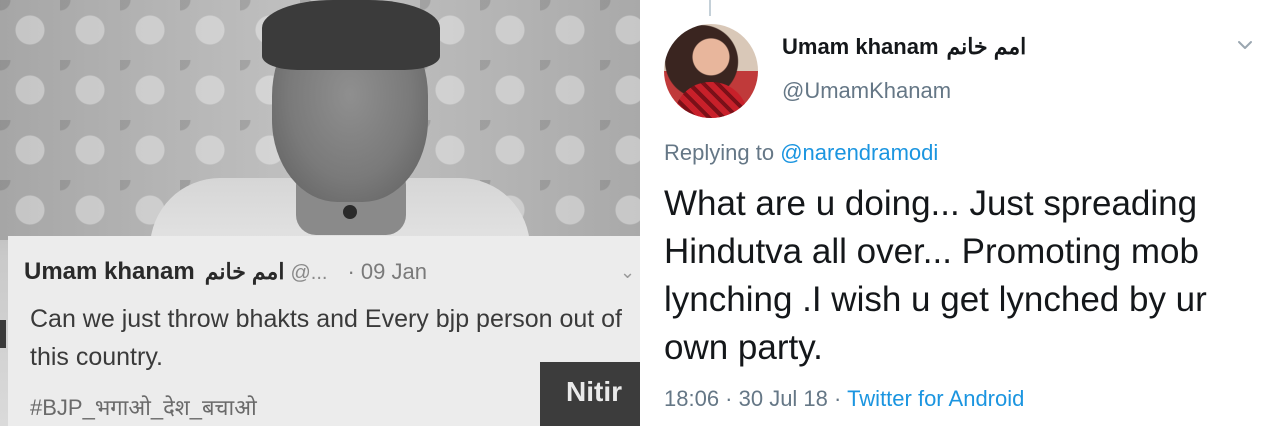  I want to click on replying-to-mention-link: @narendramodi, so click(859, 152).